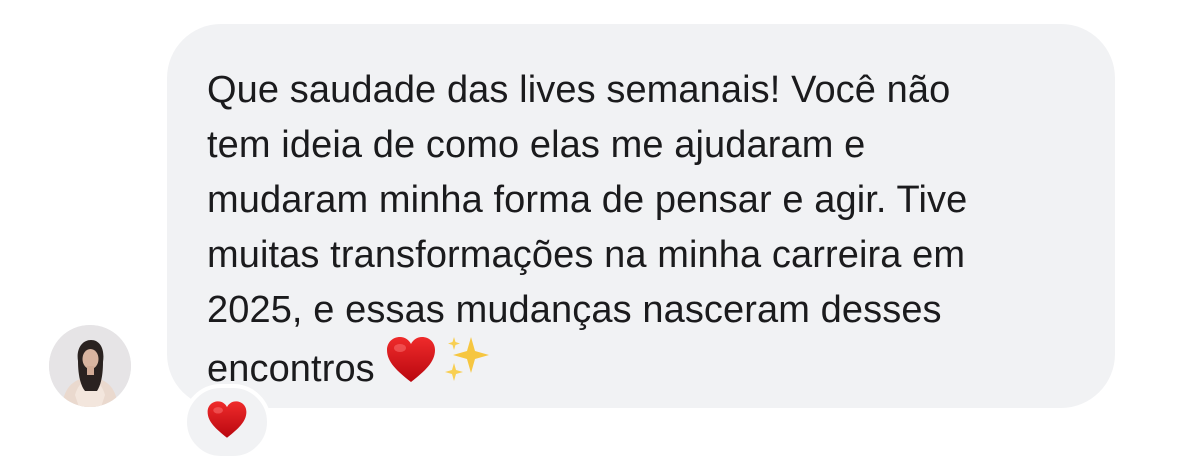 The image size is (1197, 469). I want to click on avatar-photo, so click(90, 366).